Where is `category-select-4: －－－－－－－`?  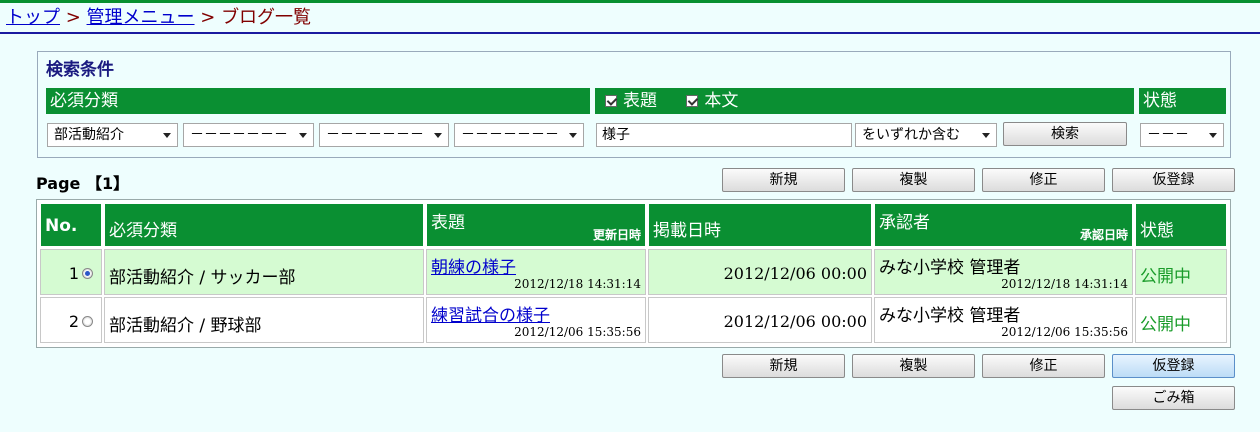
category-select-4: －－－－－－－ is located at coordinates (519, 135).